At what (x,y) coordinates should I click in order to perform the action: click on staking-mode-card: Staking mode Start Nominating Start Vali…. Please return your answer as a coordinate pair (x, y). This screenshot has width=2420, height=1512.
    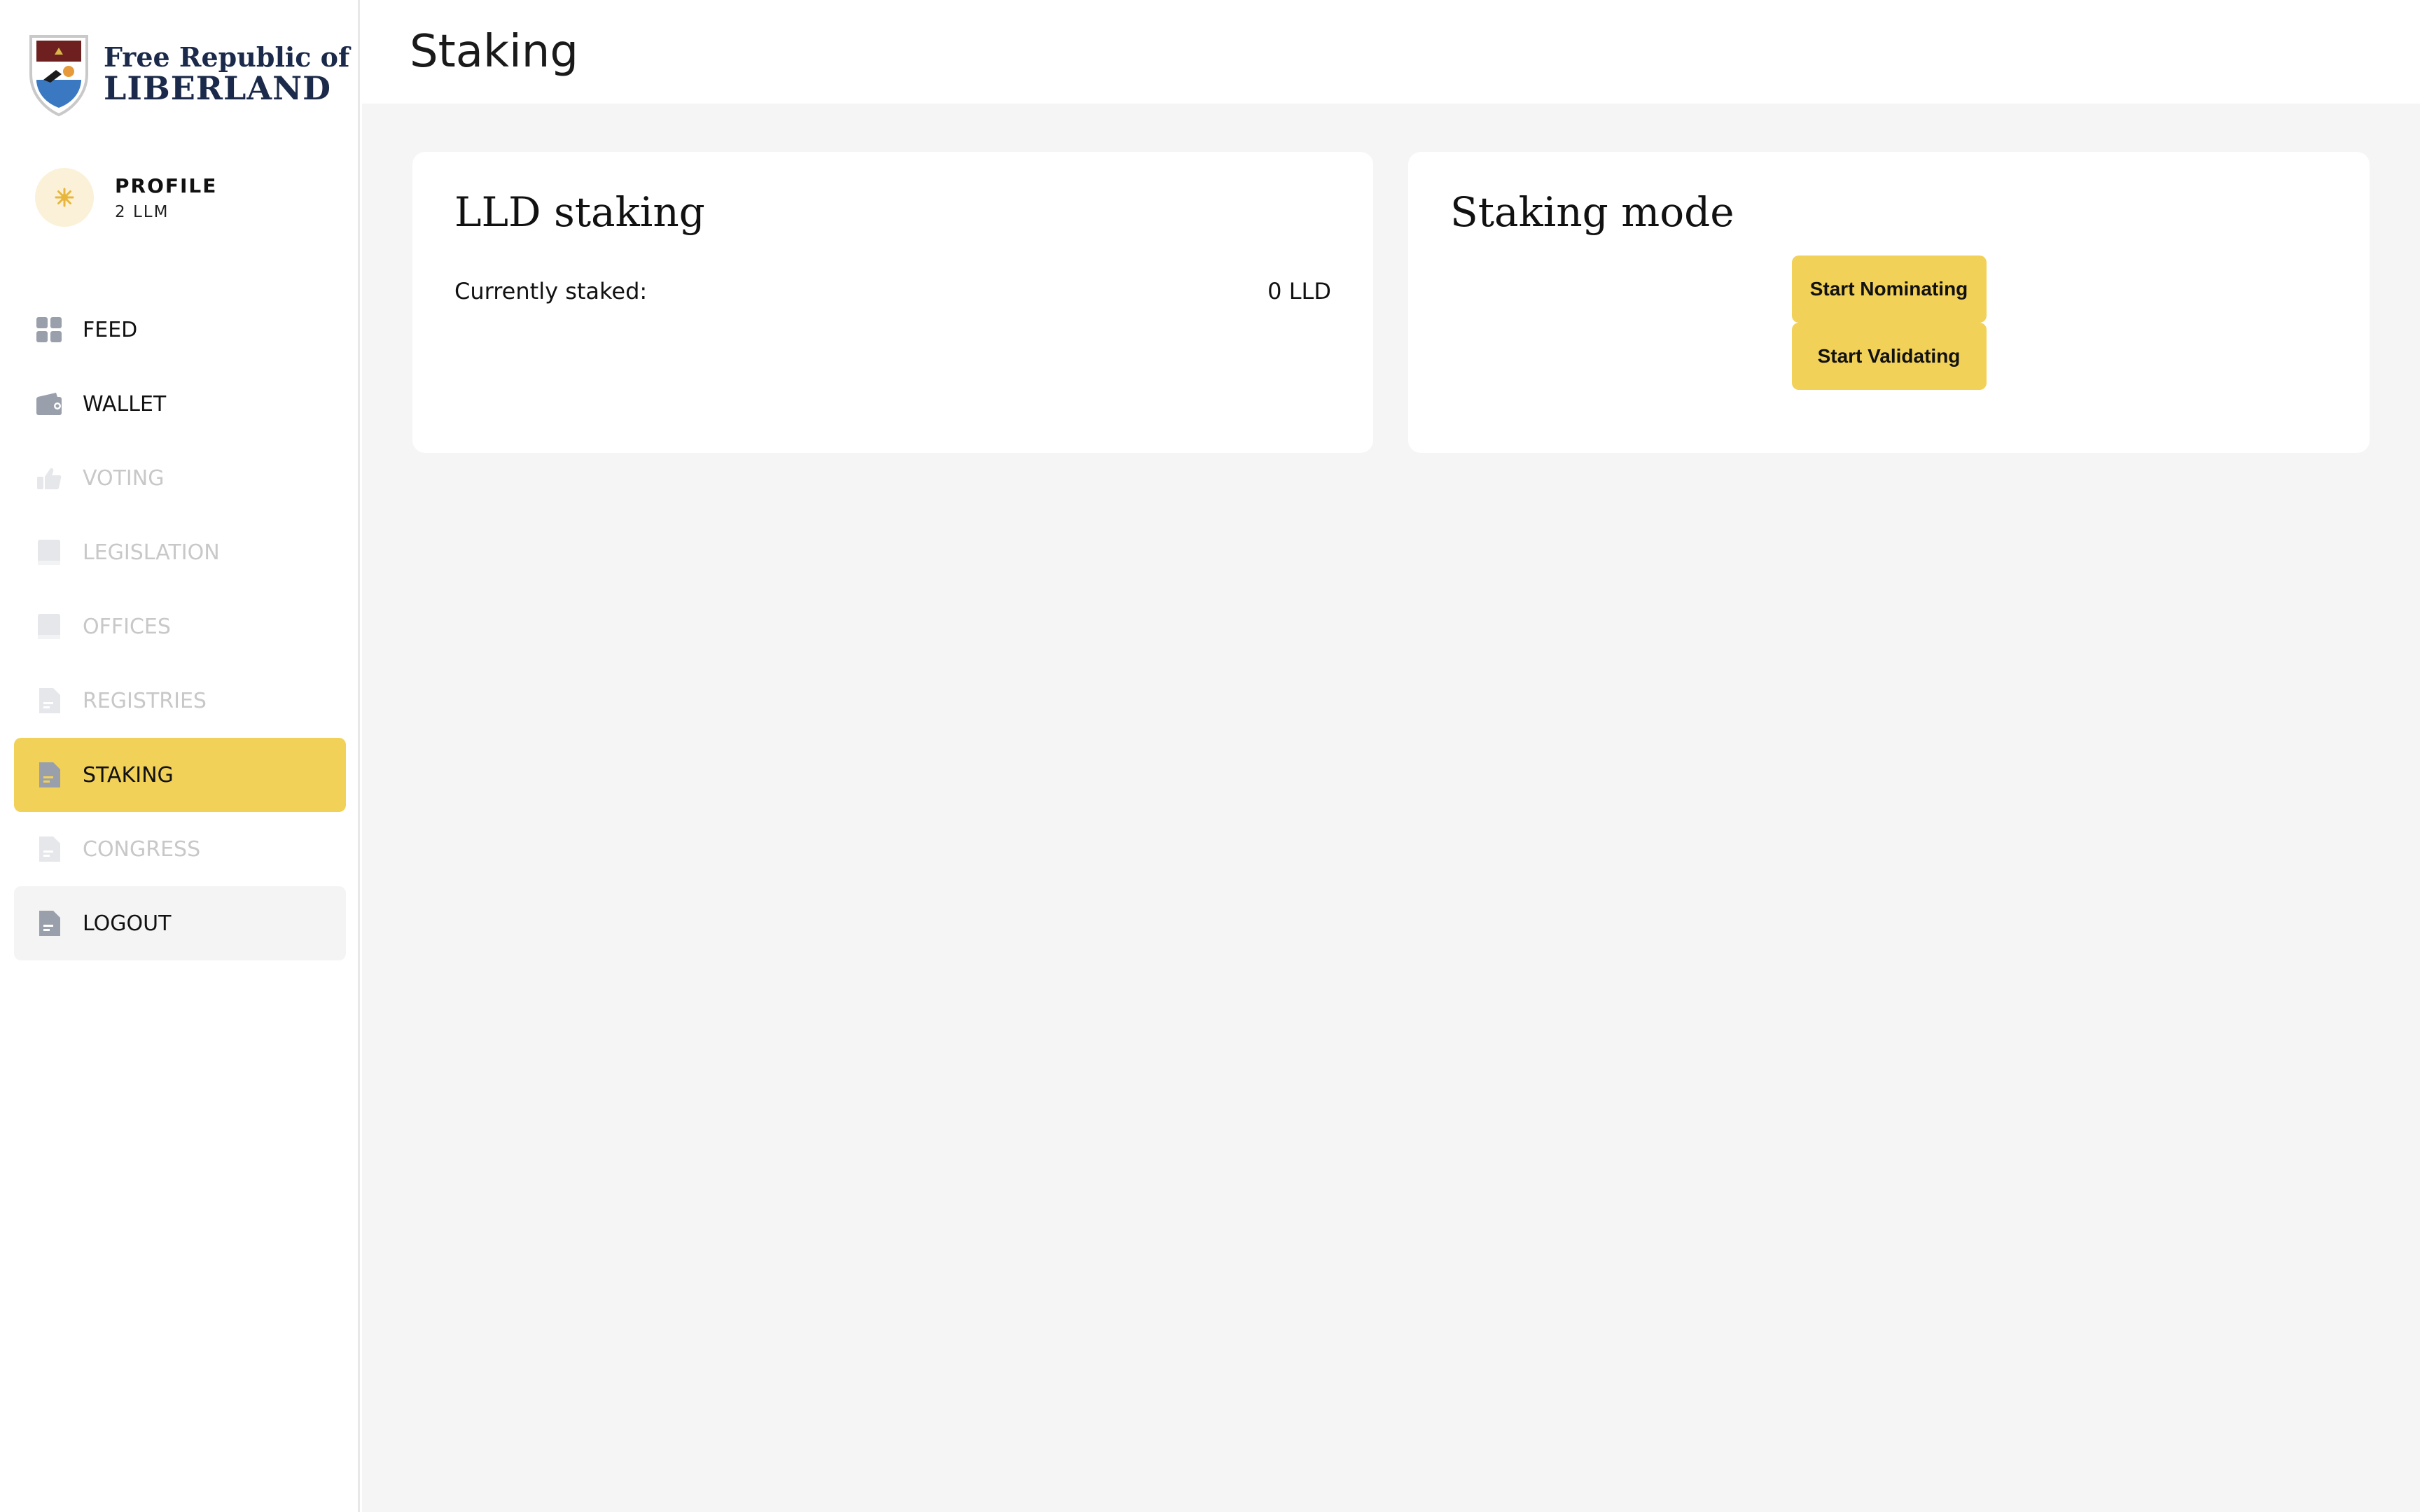
    Looking at the image, I should click on (1889, 302).